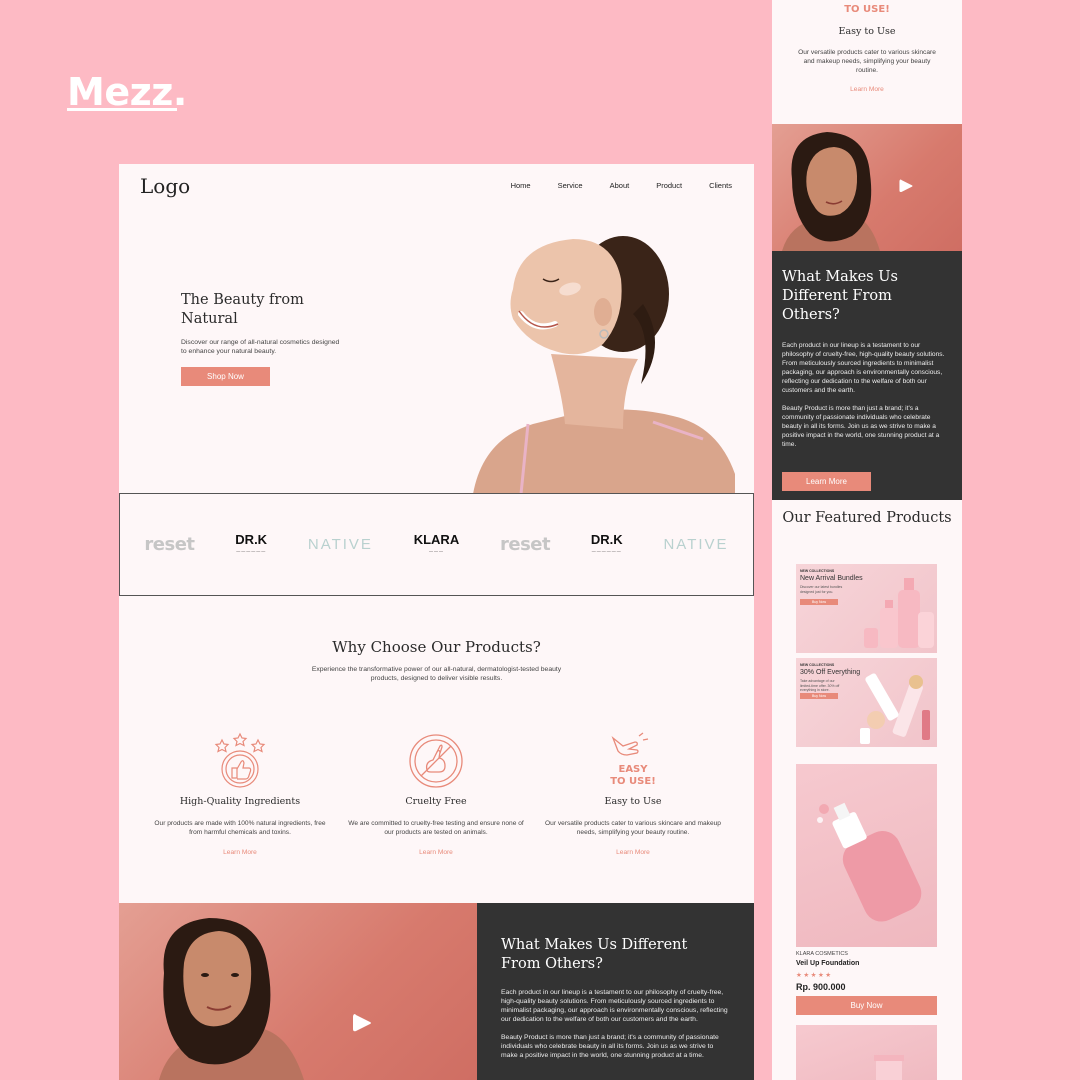 The height and width of the screenshot is (1080, 1080). What do you see at coordinates (240, 801) in the screenshot?
I see `feature-title: High-Quality Ingredients` at bounding box center [240, 801].